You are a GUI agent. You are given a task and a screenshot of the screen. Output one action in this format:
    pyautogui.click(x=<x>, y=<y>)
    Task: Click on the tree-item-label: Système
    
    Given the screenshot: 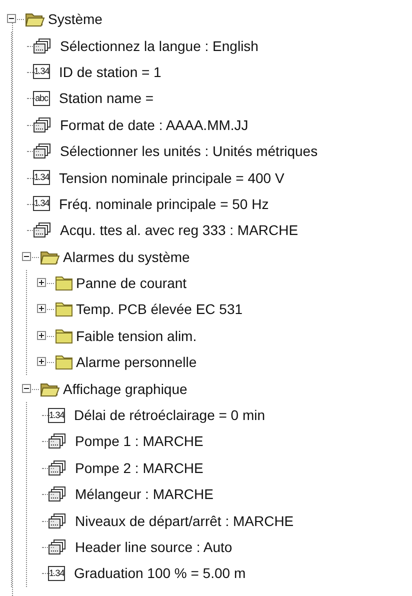 What is the action you would take?
    pyautogui.click(x=75, y=19)
    